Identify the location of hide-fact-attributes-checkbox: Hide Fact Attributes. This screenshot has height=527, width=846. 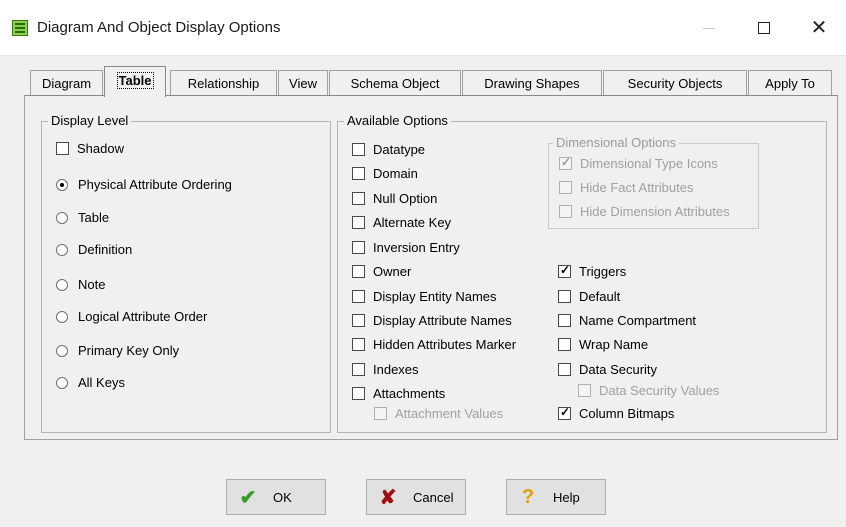
(626, 187).